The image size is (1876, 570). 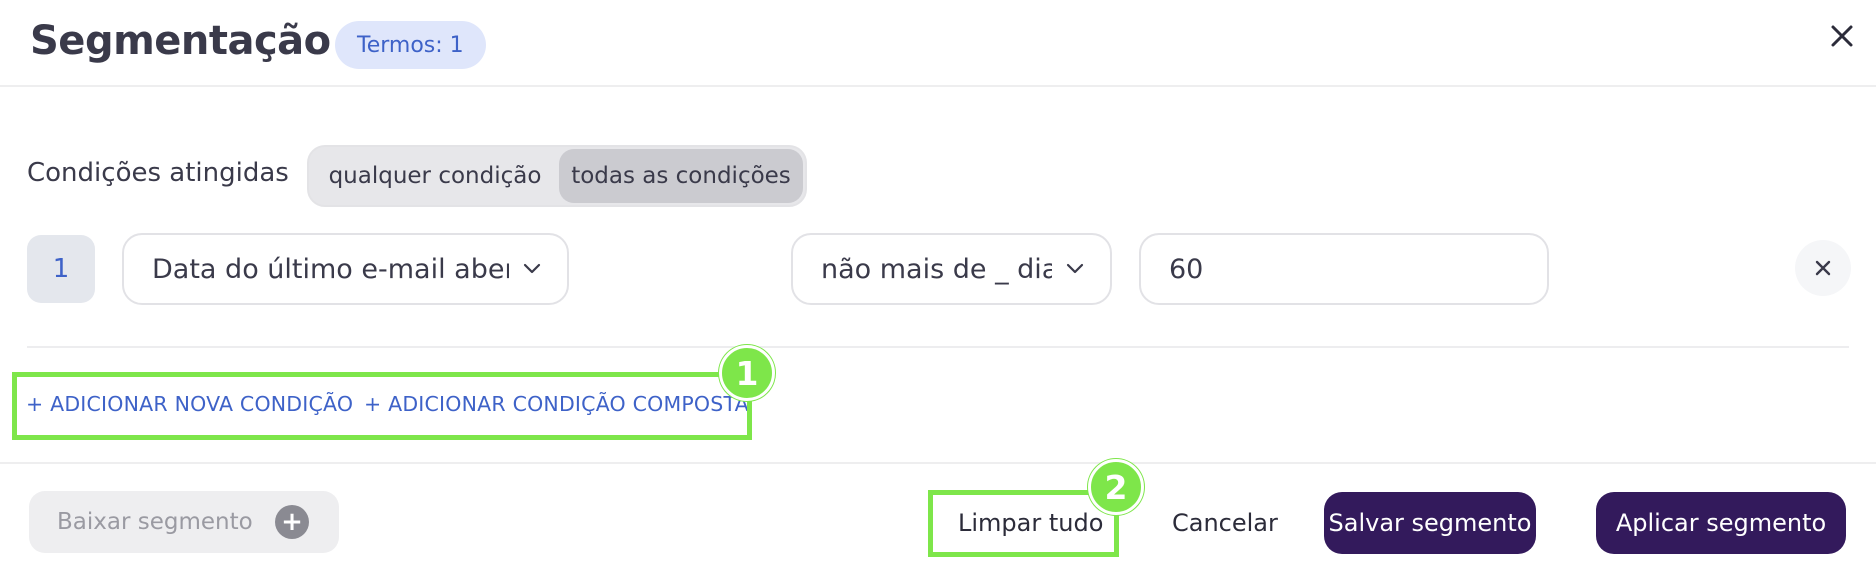 I want to click on cancel-button: Cancelar, so click(x=1225, y=523).